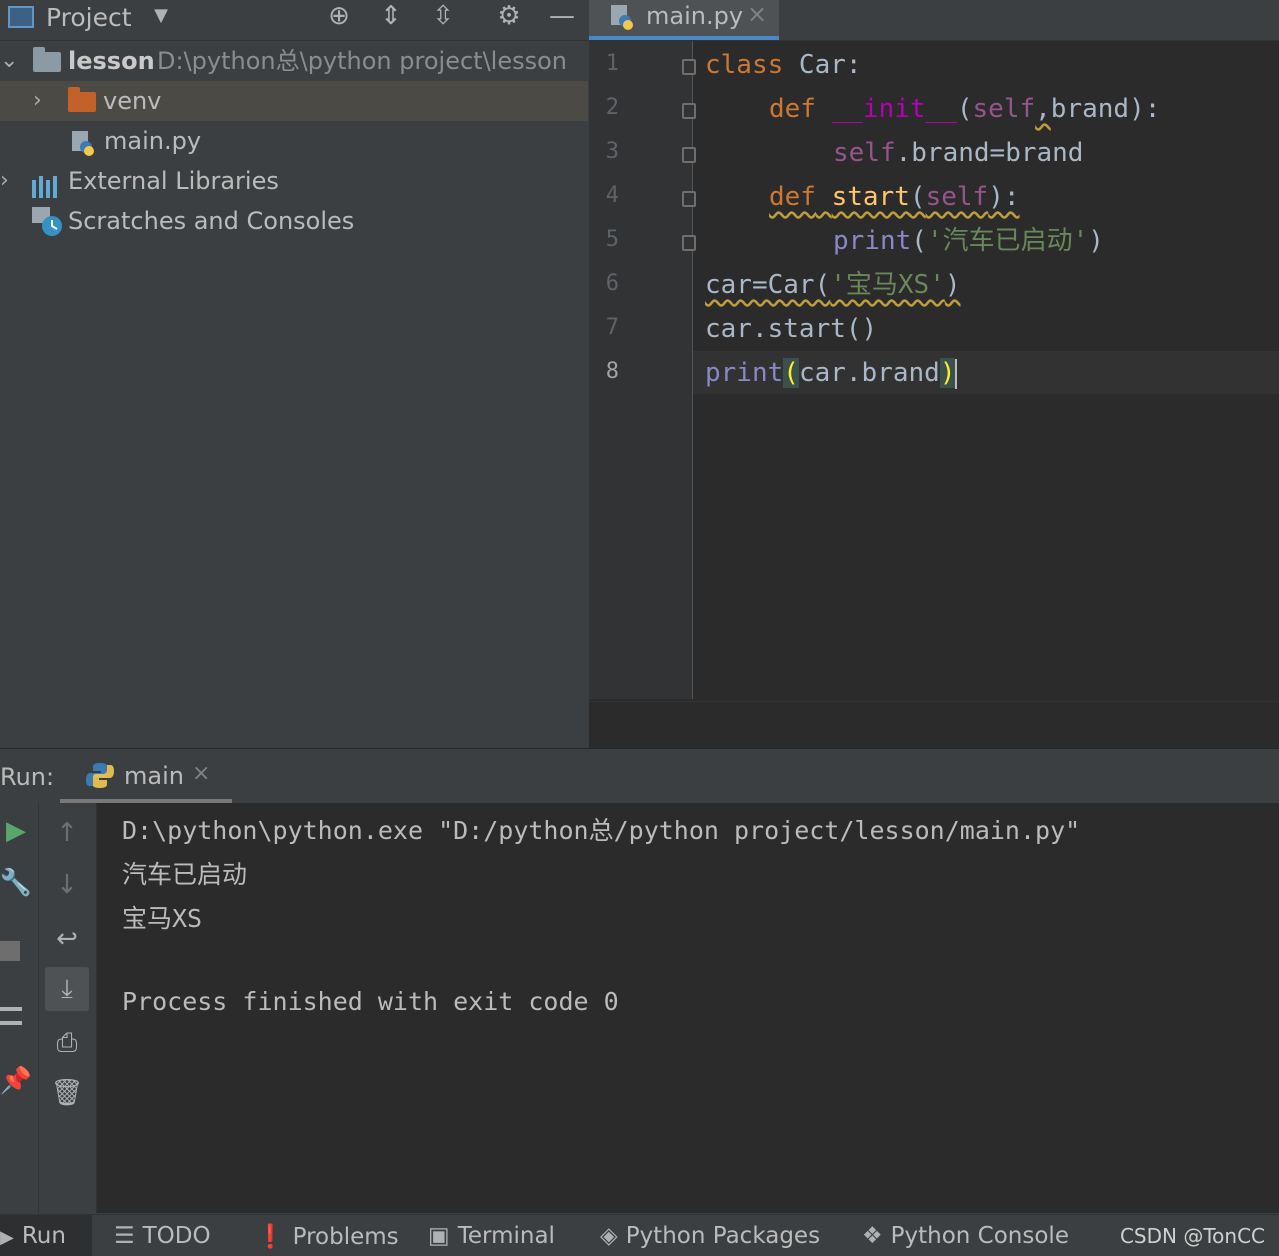 This screenshot has height=1256, width=1279. I want to click on line-number: 7, so click(612, 327).